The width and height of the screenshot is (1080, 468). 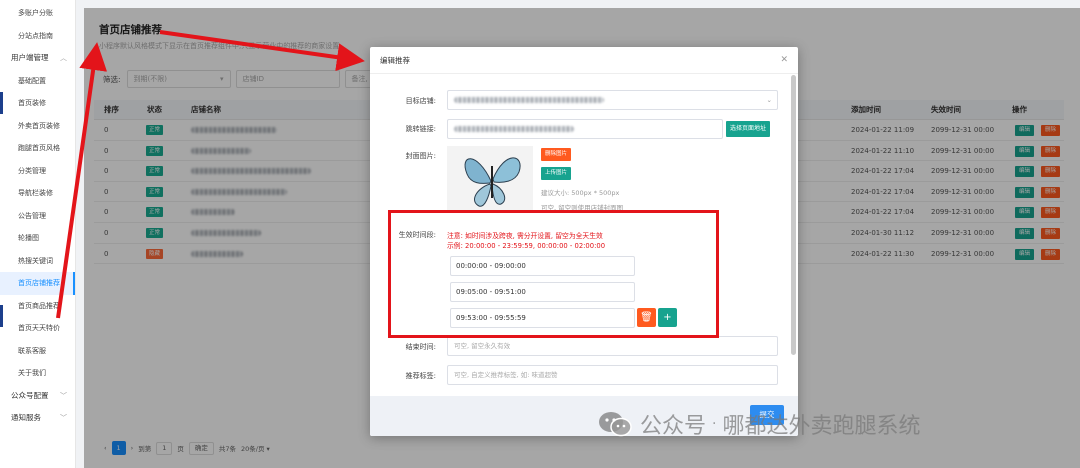 I want to click on watermark: 公众号 · 哪都达外卖跑腿系统, so click(x=759, y=424).